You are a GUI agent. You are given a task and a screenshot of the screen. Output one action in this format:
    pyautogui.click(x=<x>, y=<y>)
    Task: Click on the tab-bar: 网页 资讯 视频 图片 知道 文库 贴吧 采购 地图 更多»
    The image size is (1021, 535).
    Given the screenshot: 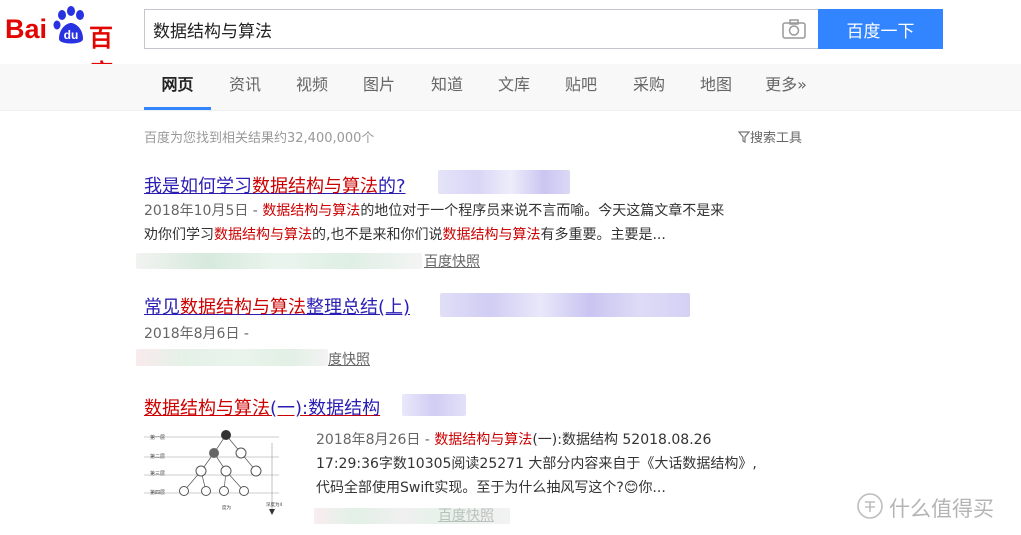 What is the action you would take?
    pyautogui.click(x=510, y=87)
    